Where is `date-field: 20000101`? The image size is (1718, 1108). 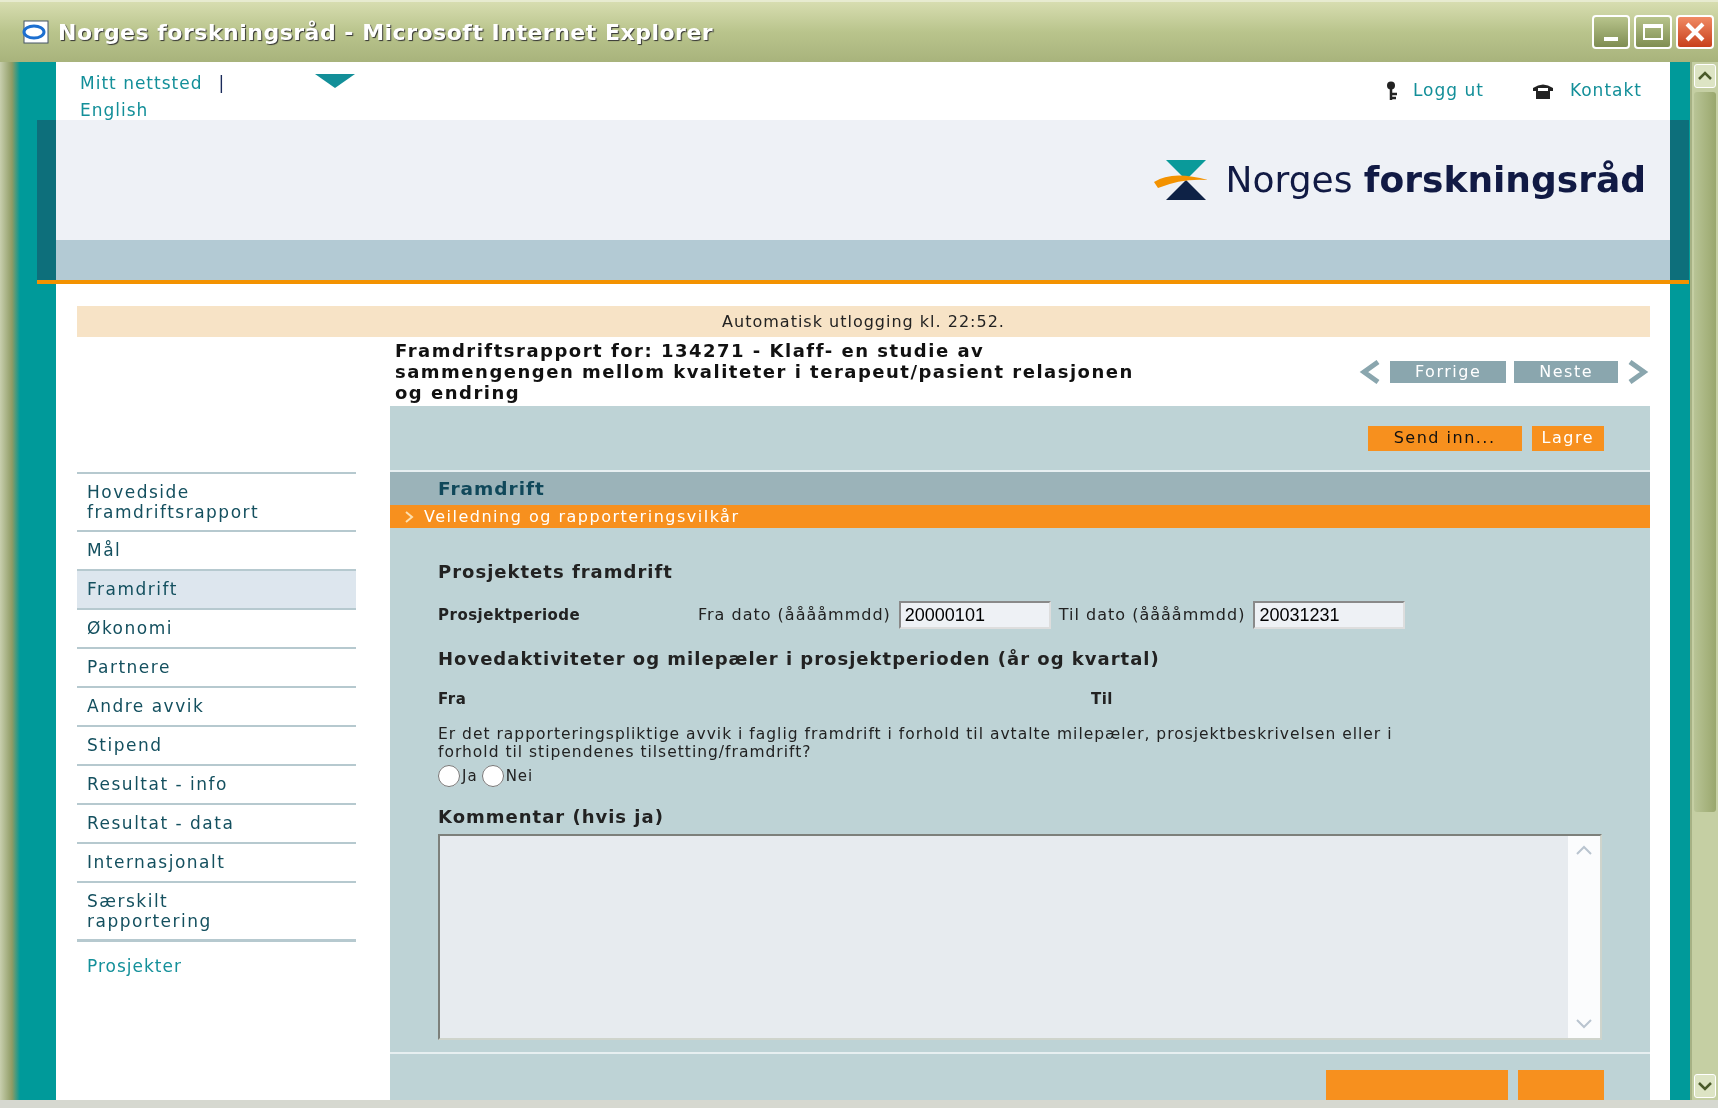 date-field: 20000101 is located at coordinates (974, 615).